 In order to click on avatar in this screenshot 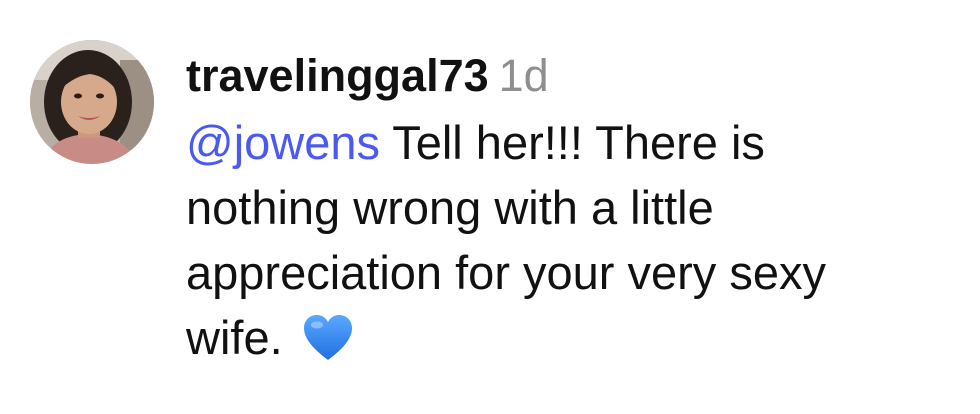, I will do `click(92, 102)`.